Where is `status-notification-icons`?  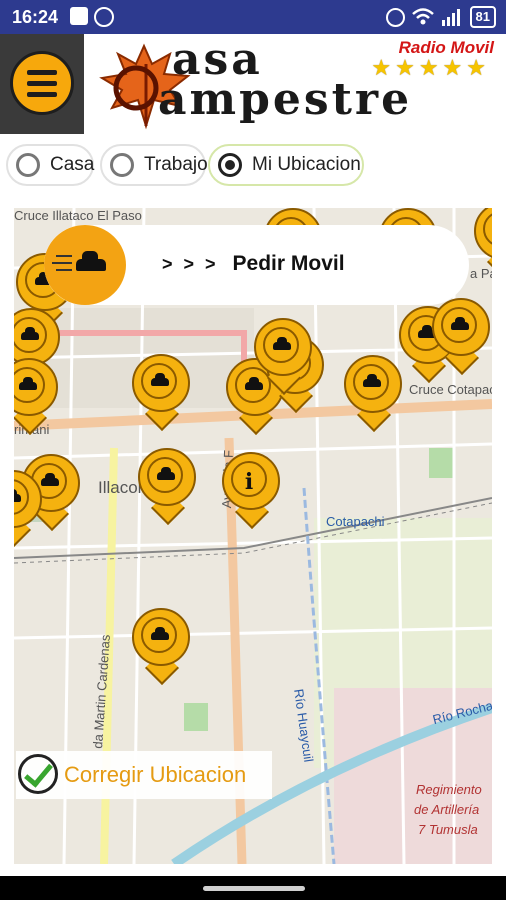
status-notification-icons is located at coordinates (92, 17).